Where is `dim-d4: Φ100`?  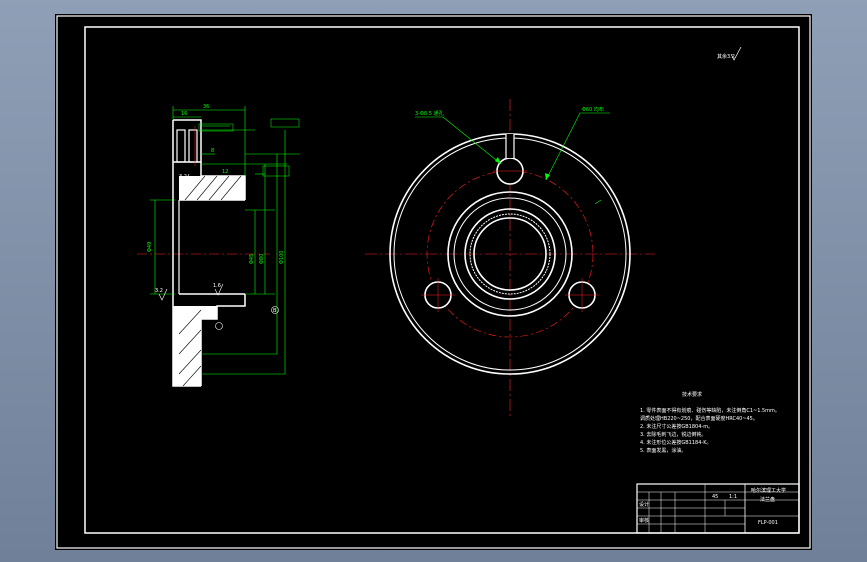 dim-d4: Φ100 is located at coordinates (282, 257).